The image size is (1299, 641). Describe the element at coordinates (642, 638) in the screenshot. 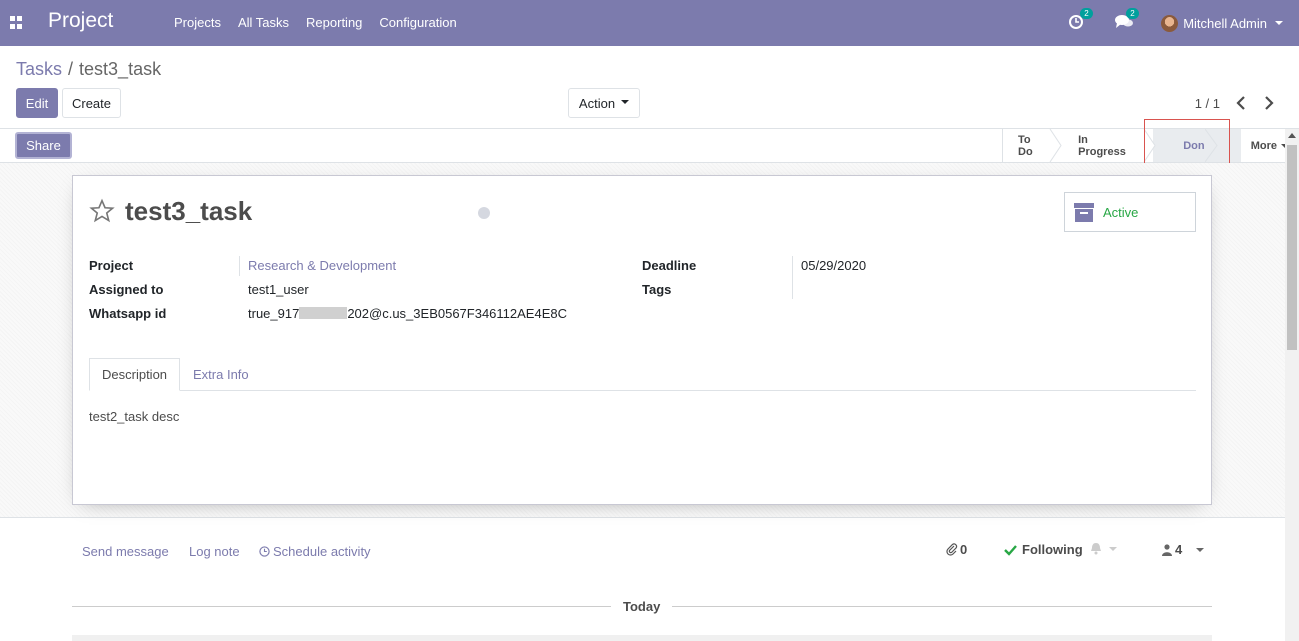

I see `message-list-edge` at that location.